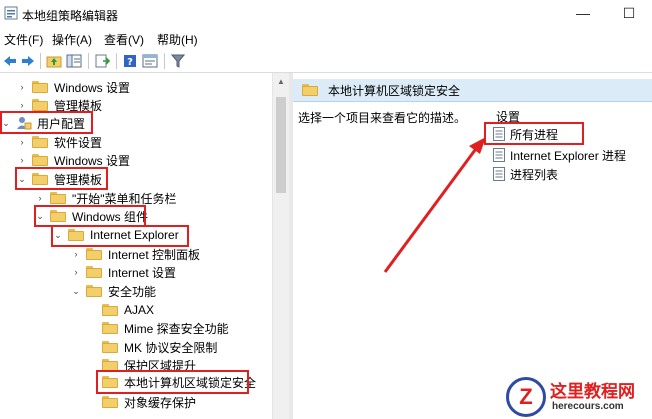 The image size is (652, 419). Describe the element at coordinates (281, 246) in the screenshot. I see `tree-vertical-scrollbar: ▲` at that location.